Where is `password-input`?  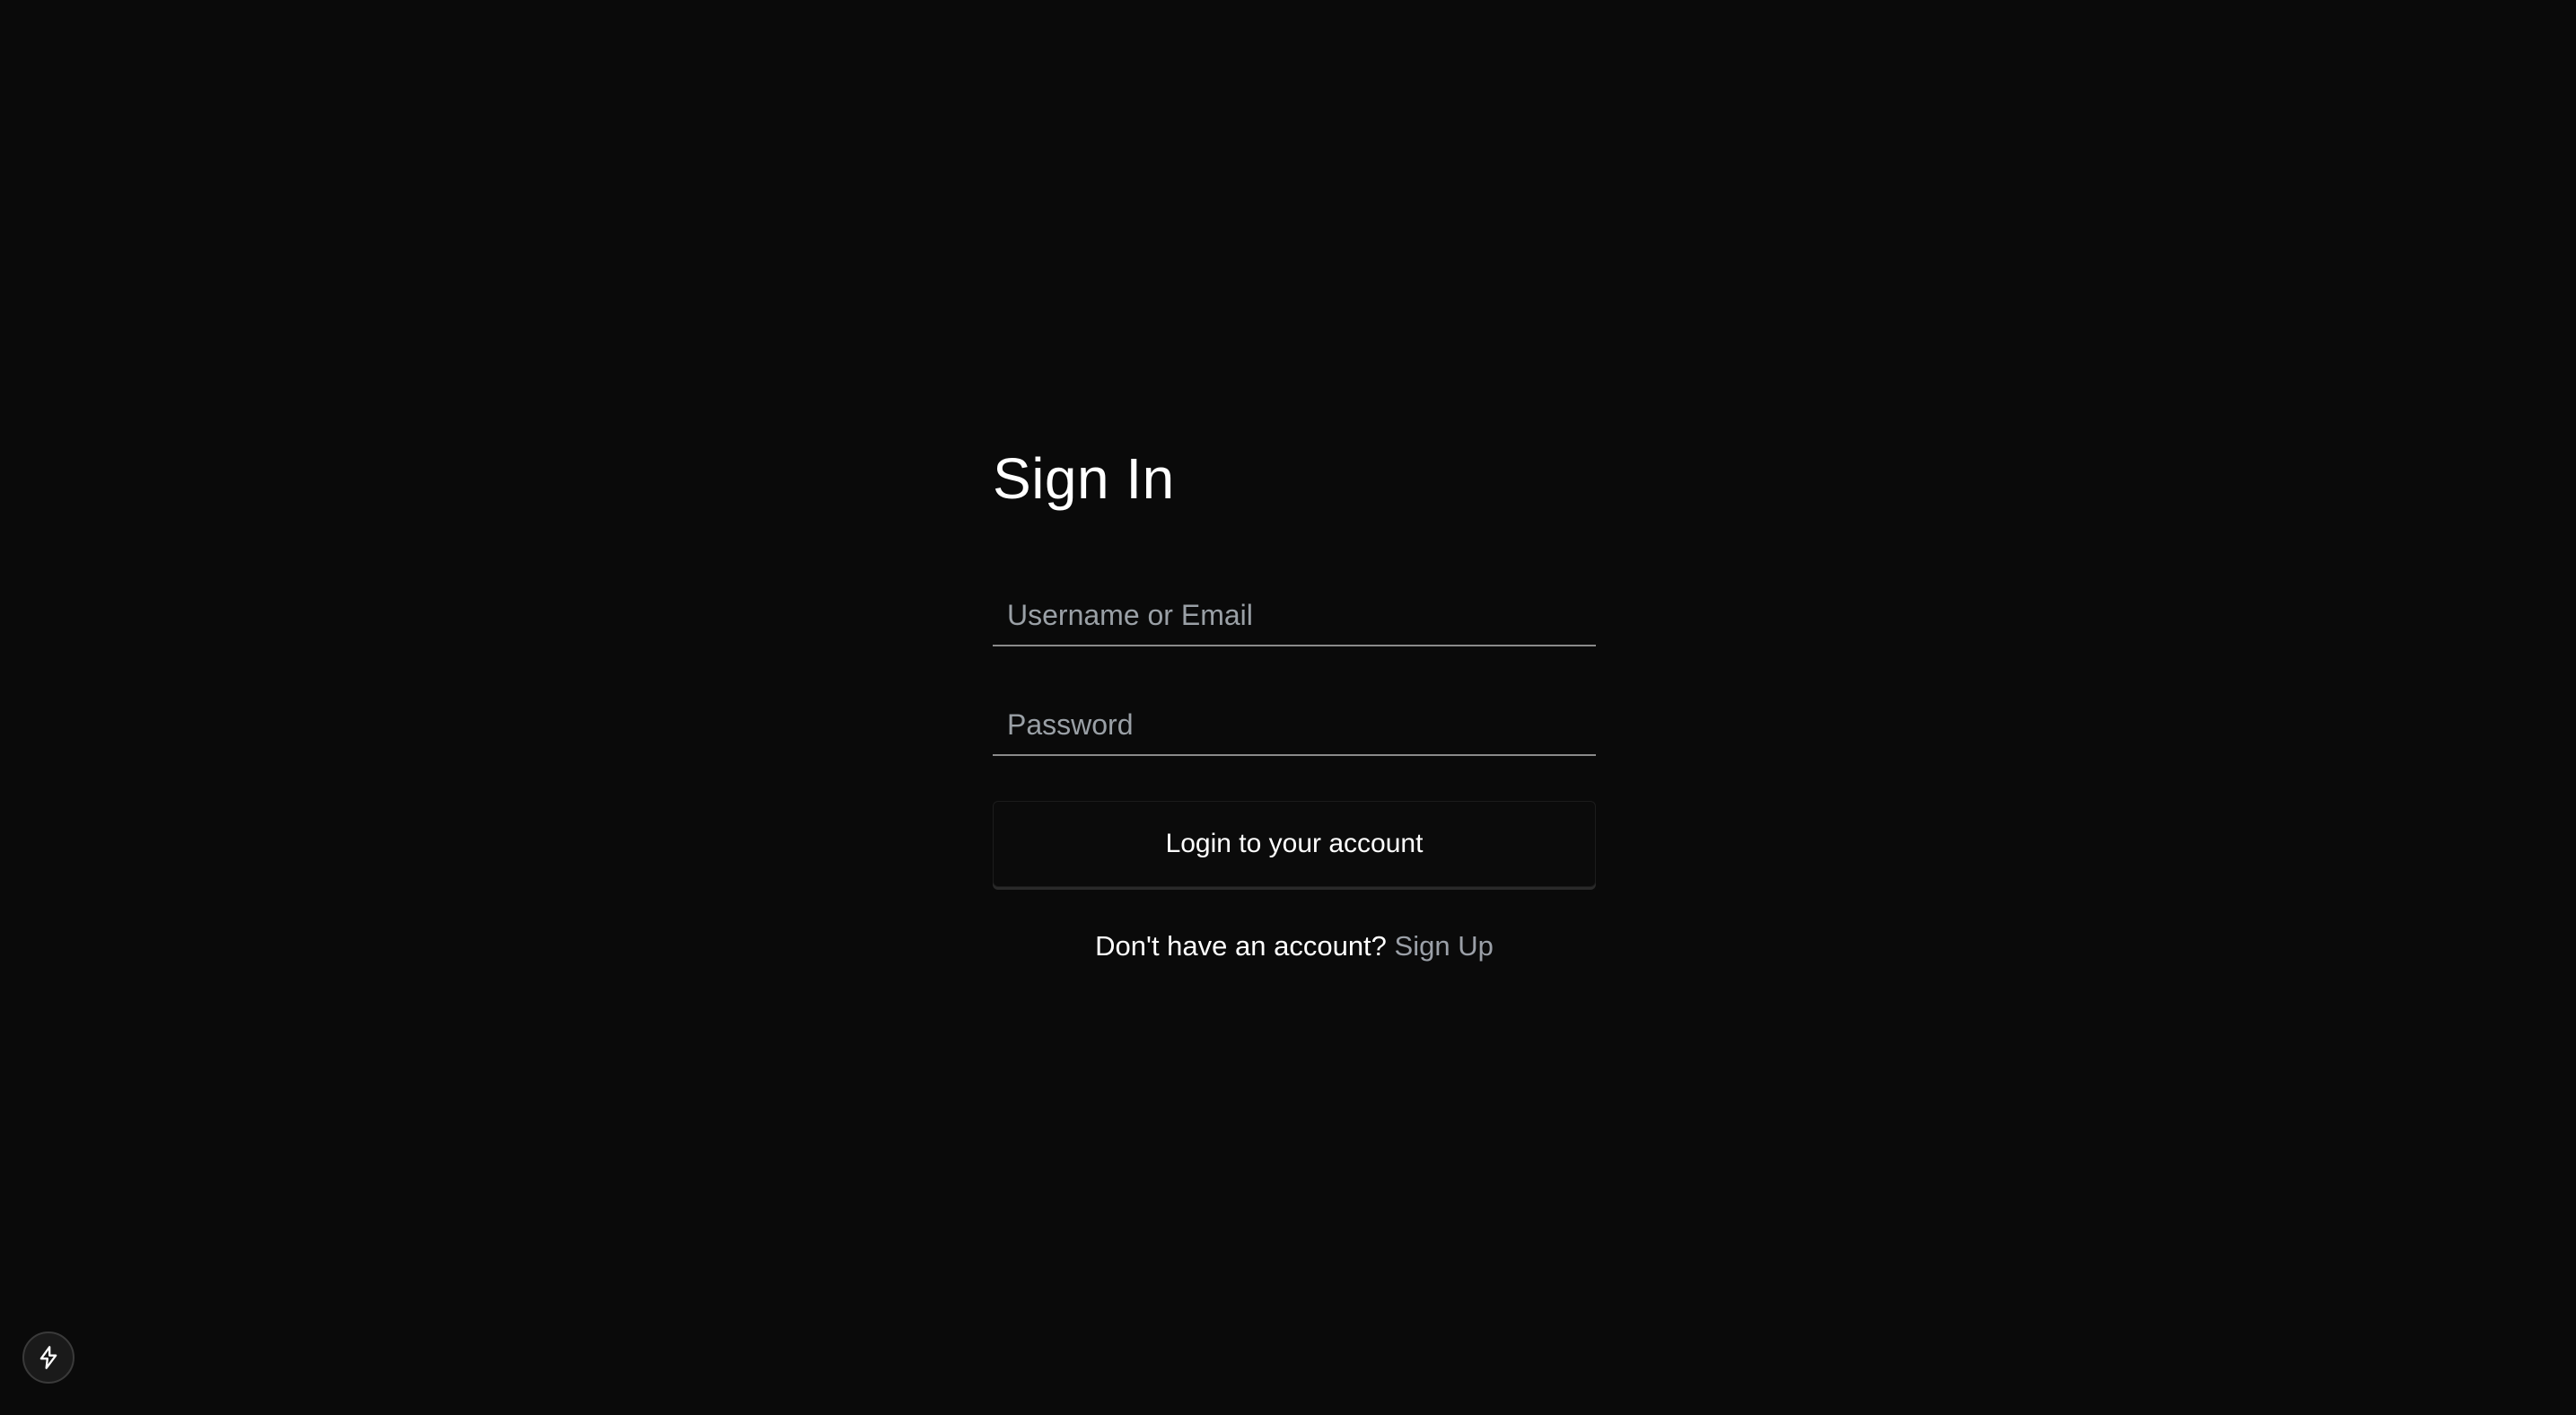
password-input is located at coordinates (1294, 725).